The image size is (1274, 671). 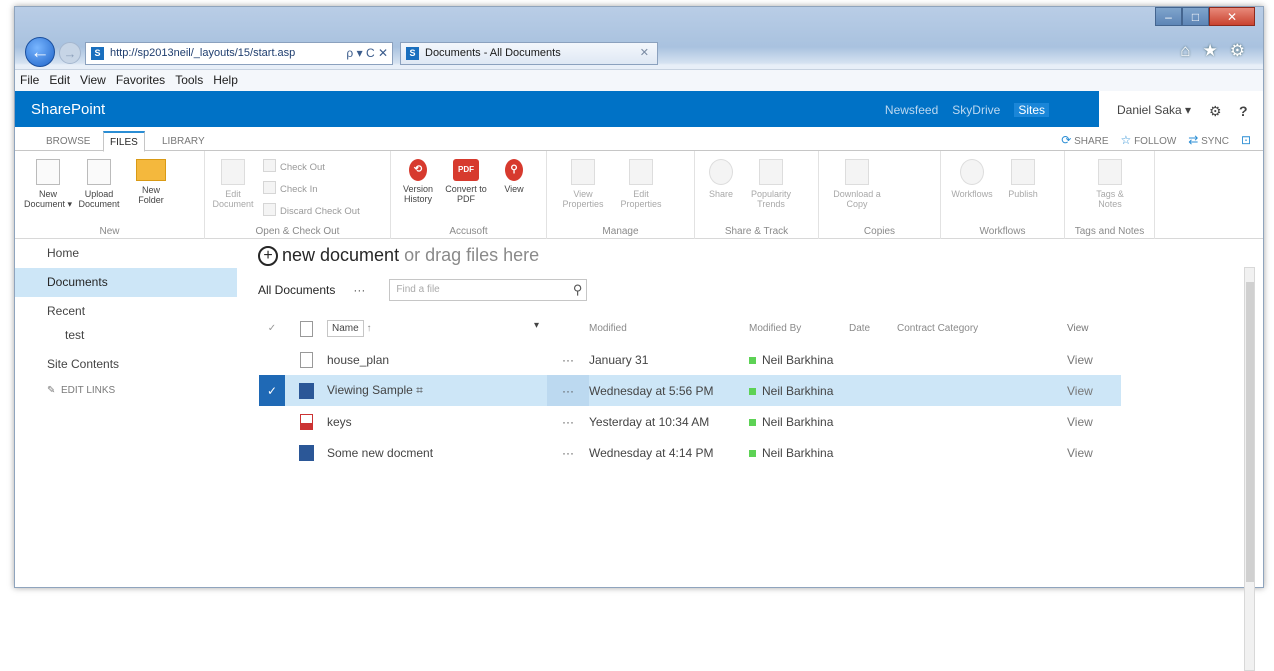 I want to click on new-document-button: New Document ▾, so click(x=48, y=184).